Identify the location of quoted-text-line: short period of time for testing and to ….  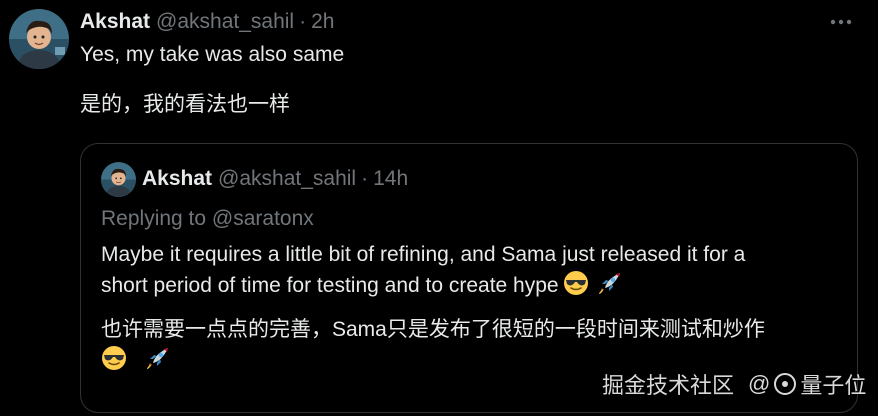
(362, 285).